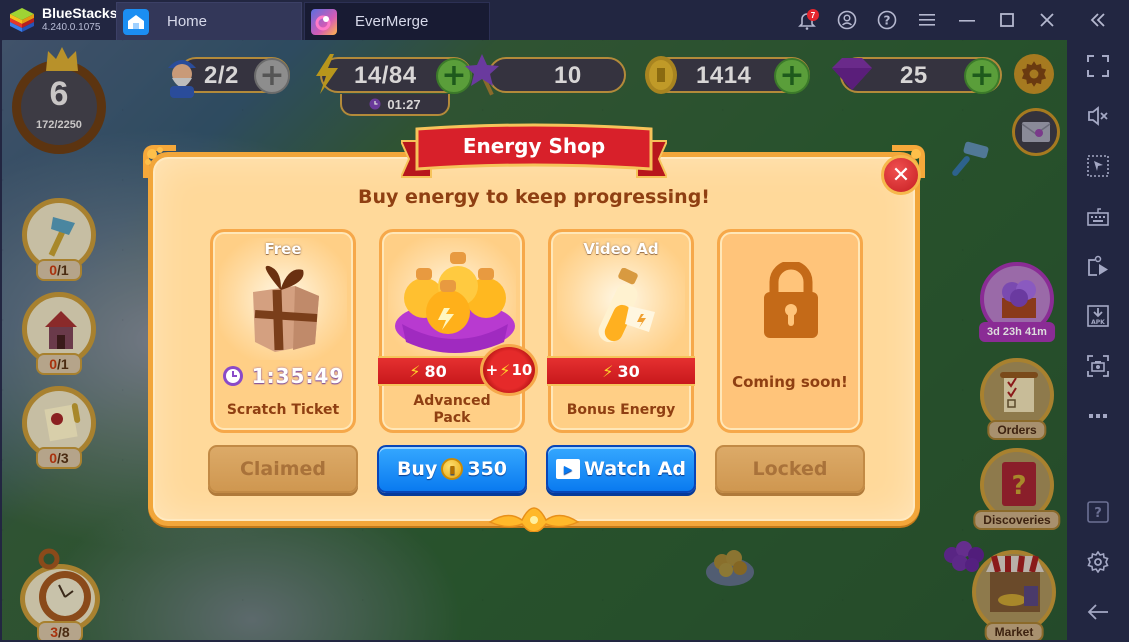  Describe the element at coordinates (568, 469) in the screenshot. I see `video-film-icon: ▶` at that location.